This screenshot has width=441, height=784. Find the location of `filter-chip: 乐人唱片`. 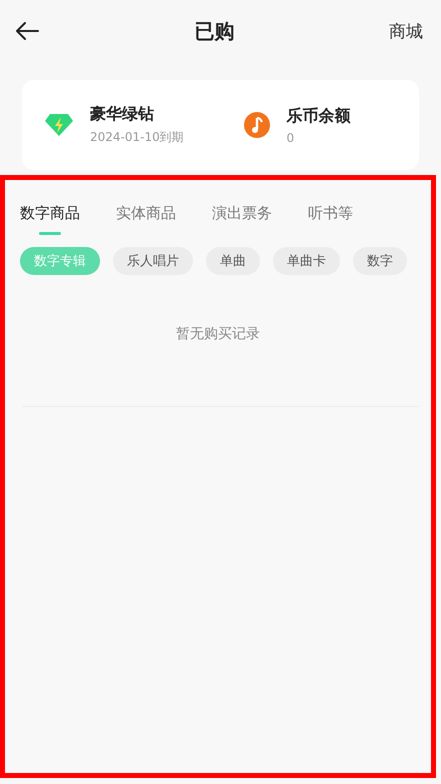

filter-chip: 乐人唱片 is located at coordinates (153, 261).